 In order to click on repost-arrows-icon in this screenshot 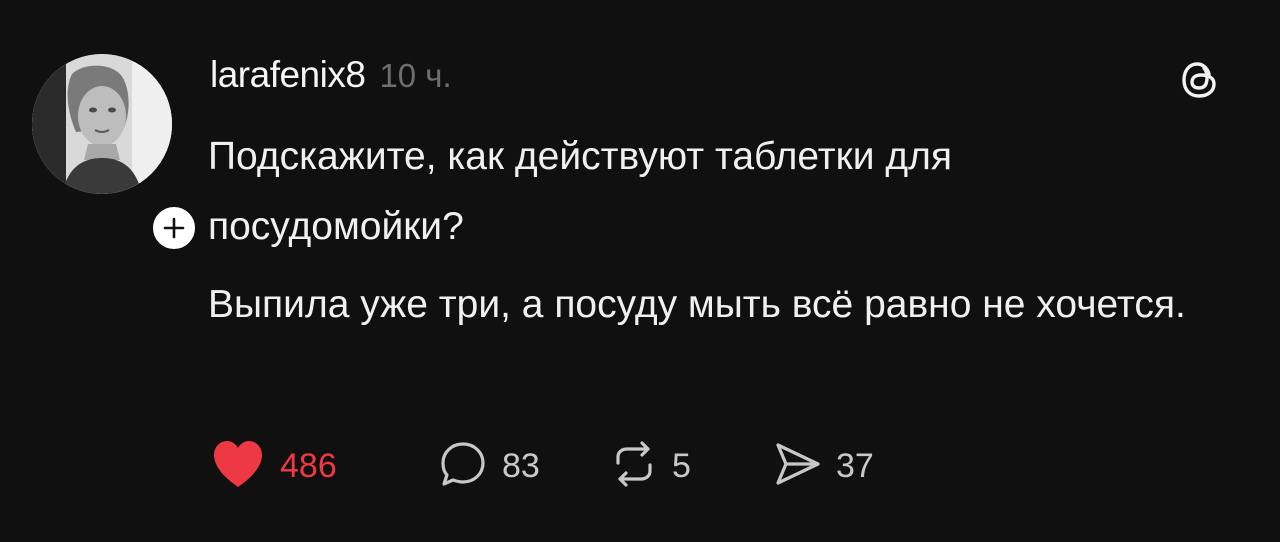, I will do `click(634, 466)`.